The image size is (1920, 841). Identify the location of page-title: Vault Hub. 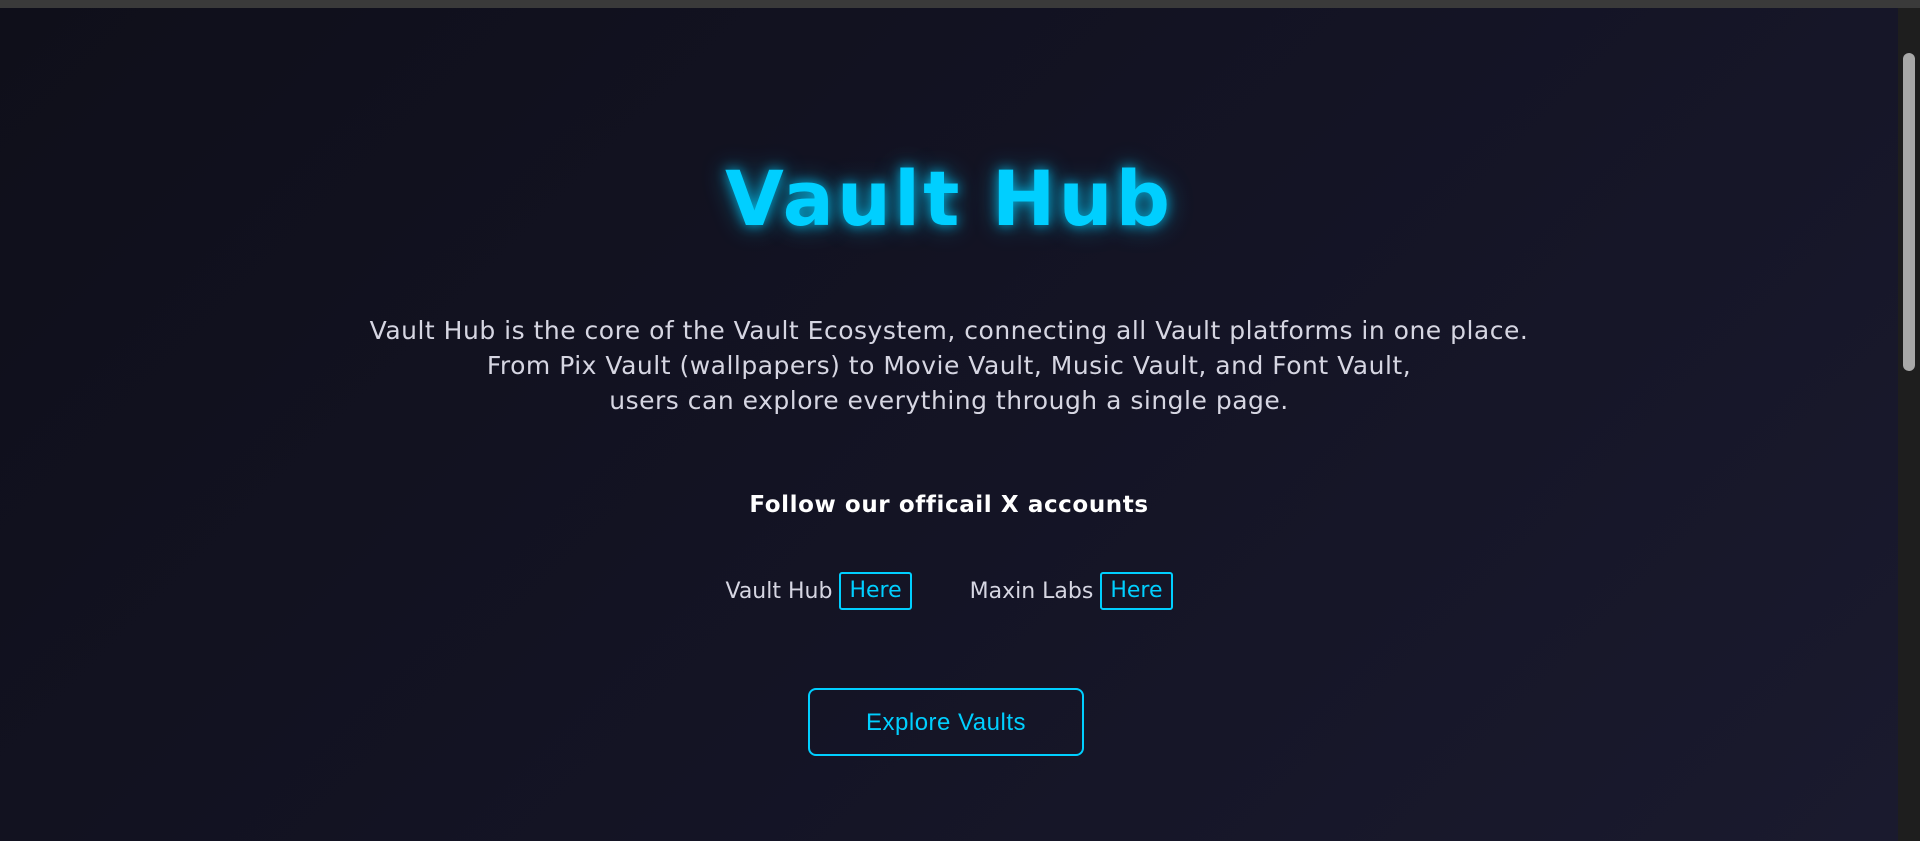
(948, 198).